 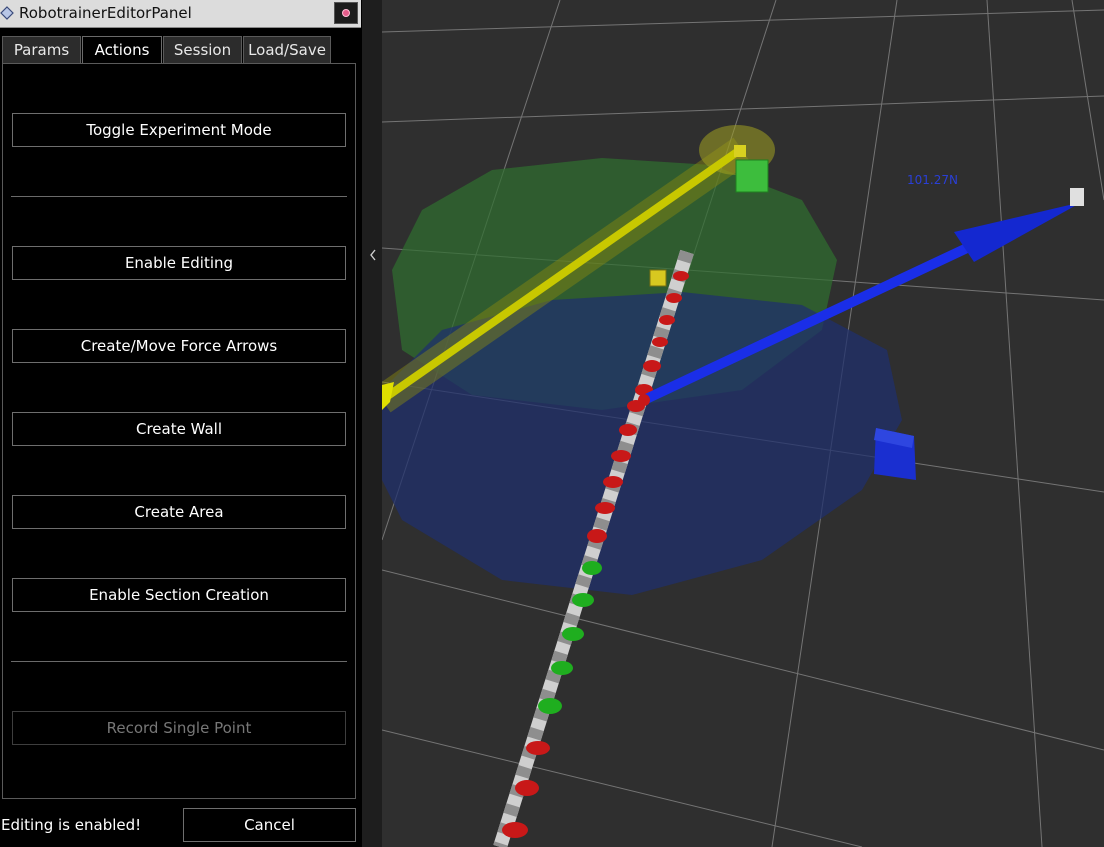 What do you see at coordinates (179, 346) in the screenshot?
I see `create-move-force-arrows-button: Create/Move Force Arrows` at bounding box center [179, 346].